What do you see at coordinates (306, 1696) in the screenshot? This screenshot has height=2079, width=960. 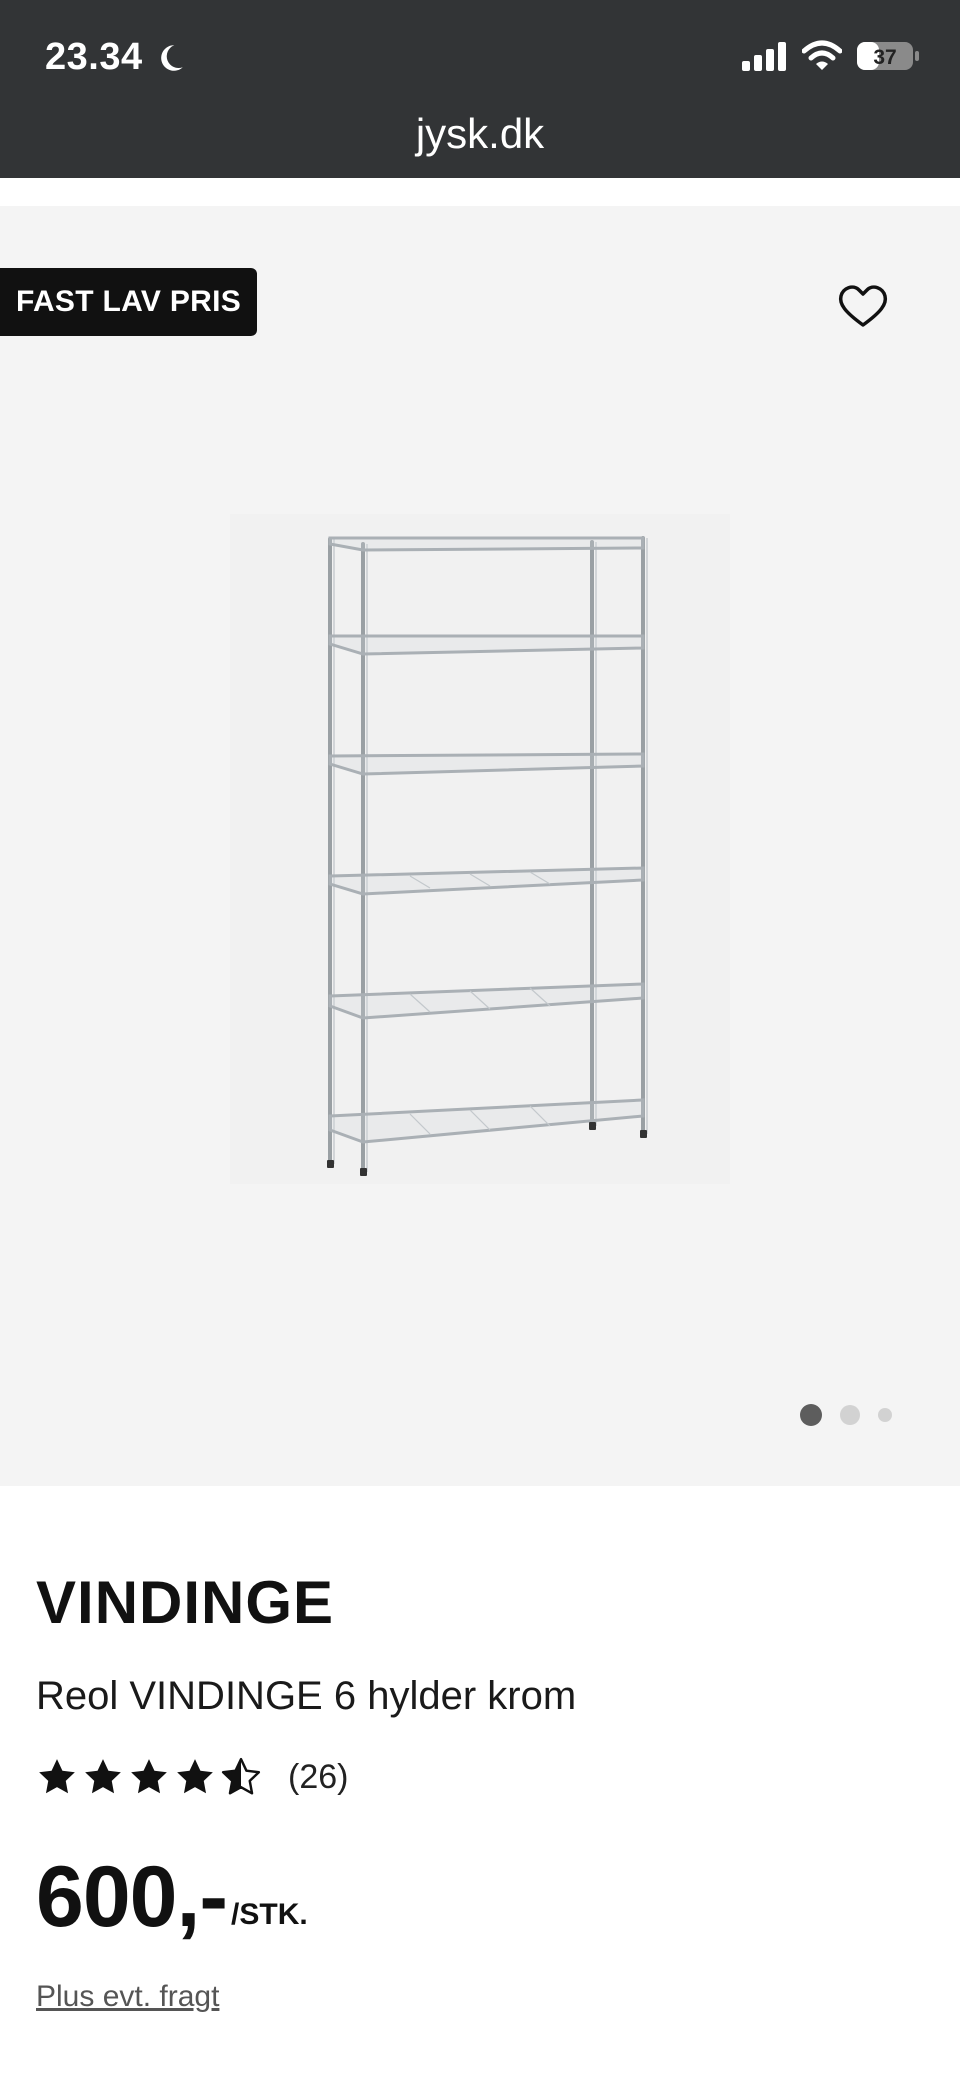 I see `product-name: Reol VINDINGE 6 hylder krom` at bounding box center [306, 1696].